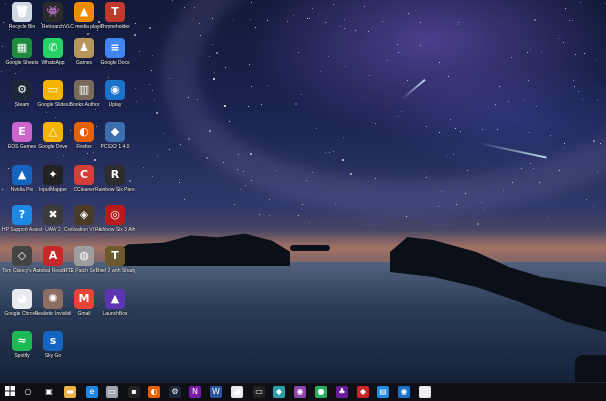 Image resolution: width=606 pixels, height=401 pixels. I want to click on desktop-shortcut: ≡ Google Docs, so click(115, 58).